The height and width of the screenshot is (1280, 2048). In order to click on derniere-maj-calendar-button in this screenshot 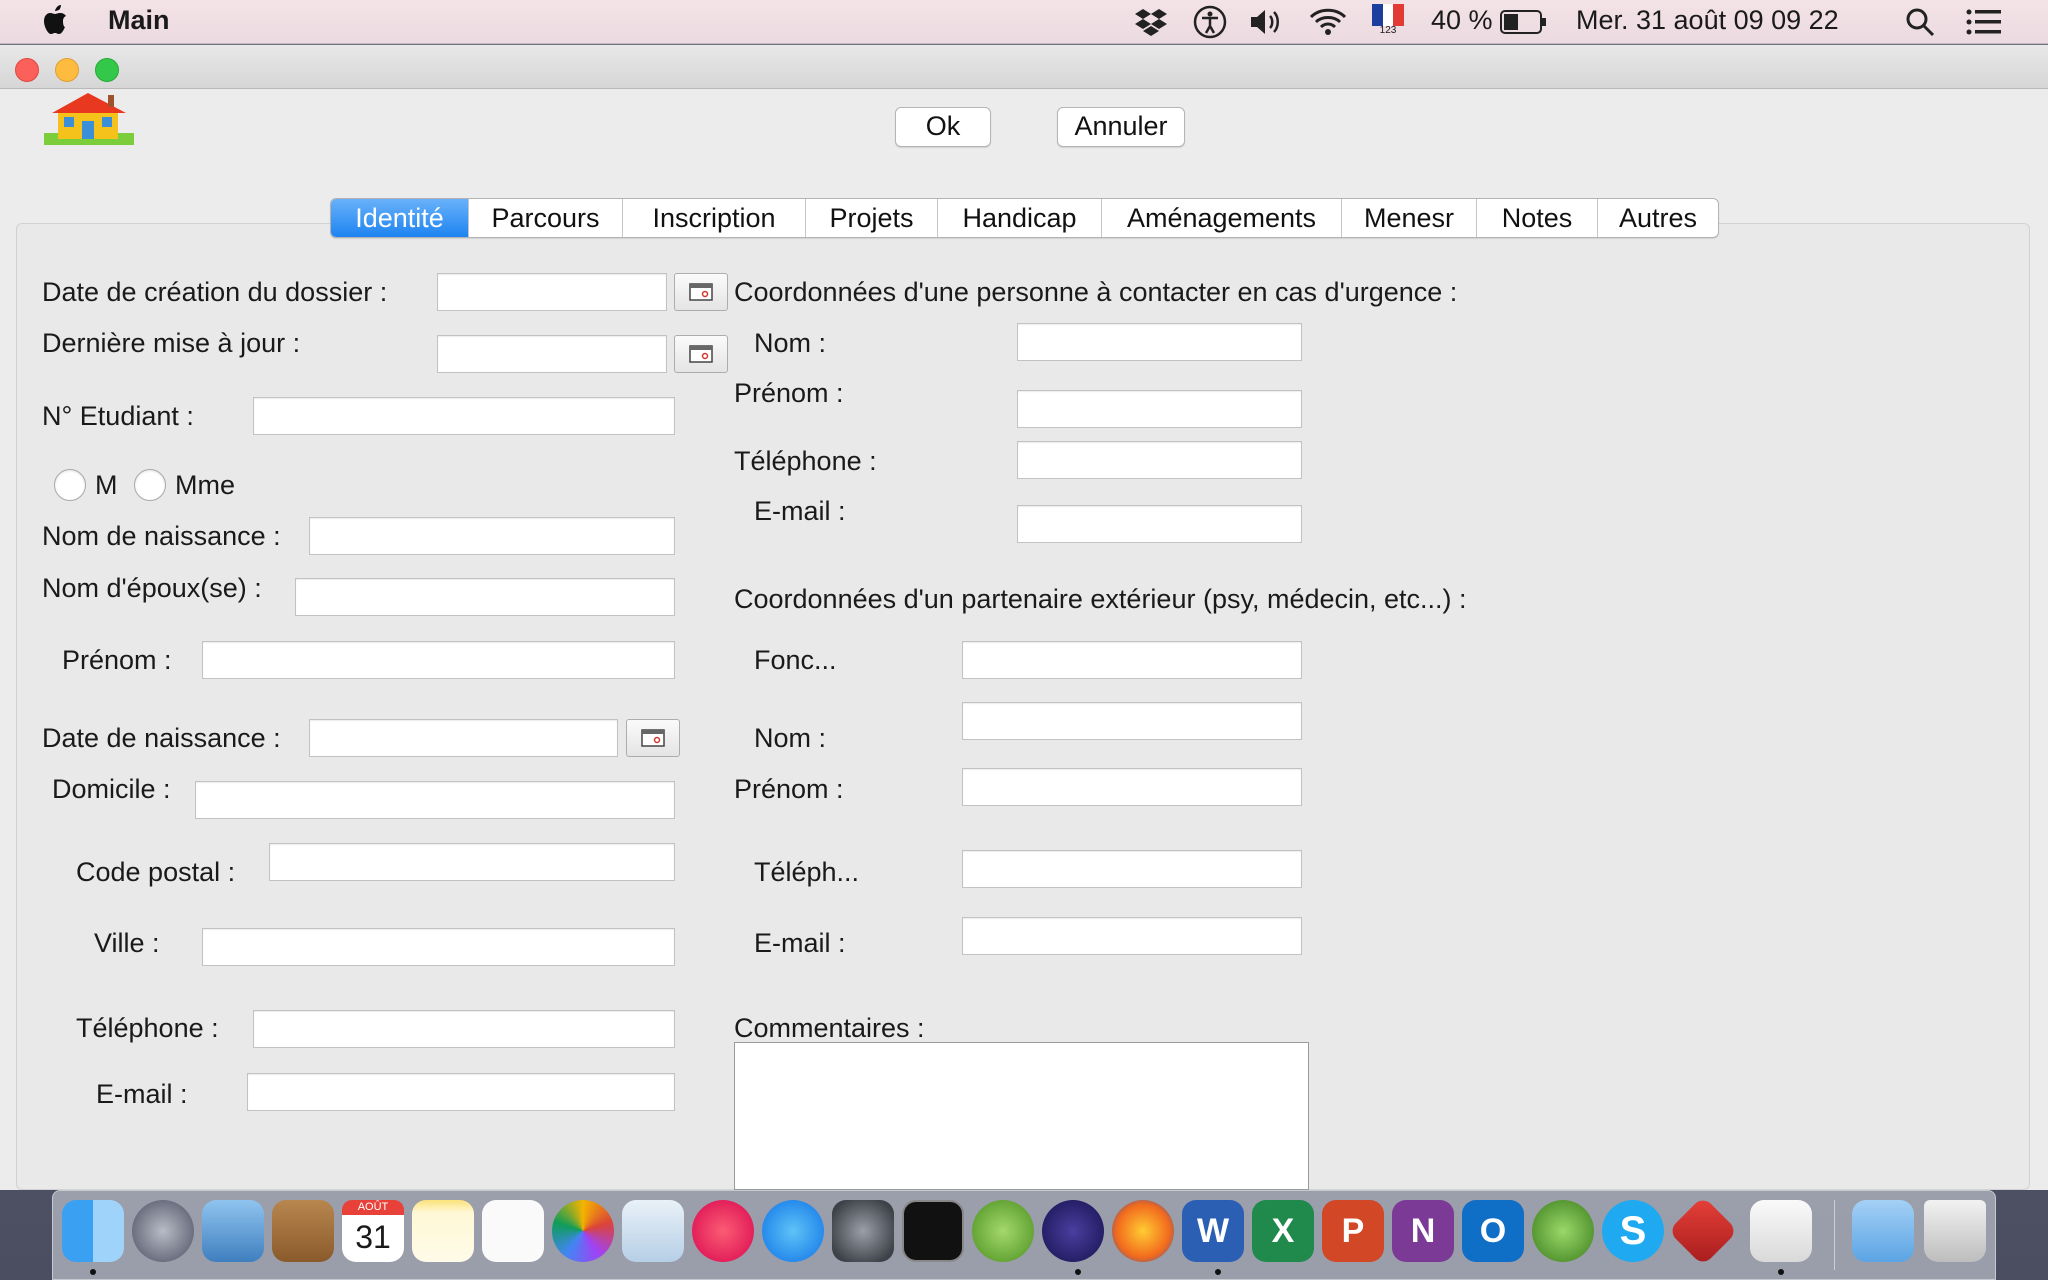, I will do `click(701, 354)`.